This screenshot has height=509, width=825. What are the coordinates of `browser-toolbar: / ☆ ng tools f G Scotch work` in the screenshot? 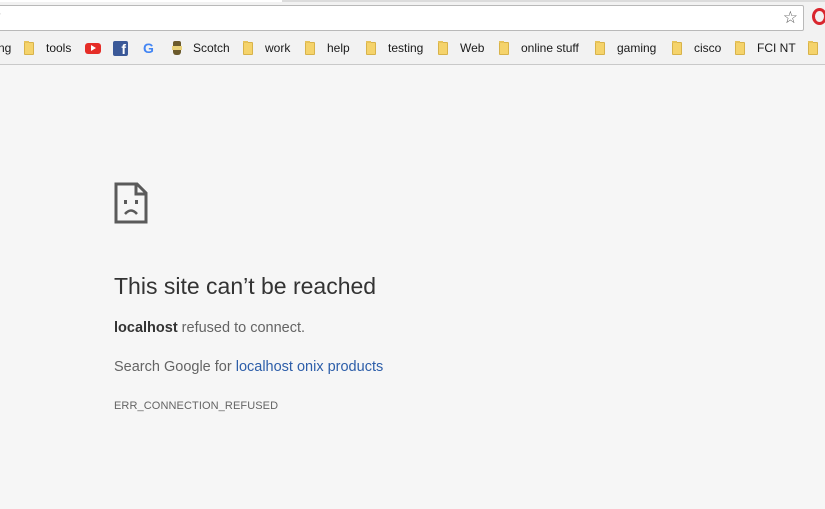 It's located at (412, 32).